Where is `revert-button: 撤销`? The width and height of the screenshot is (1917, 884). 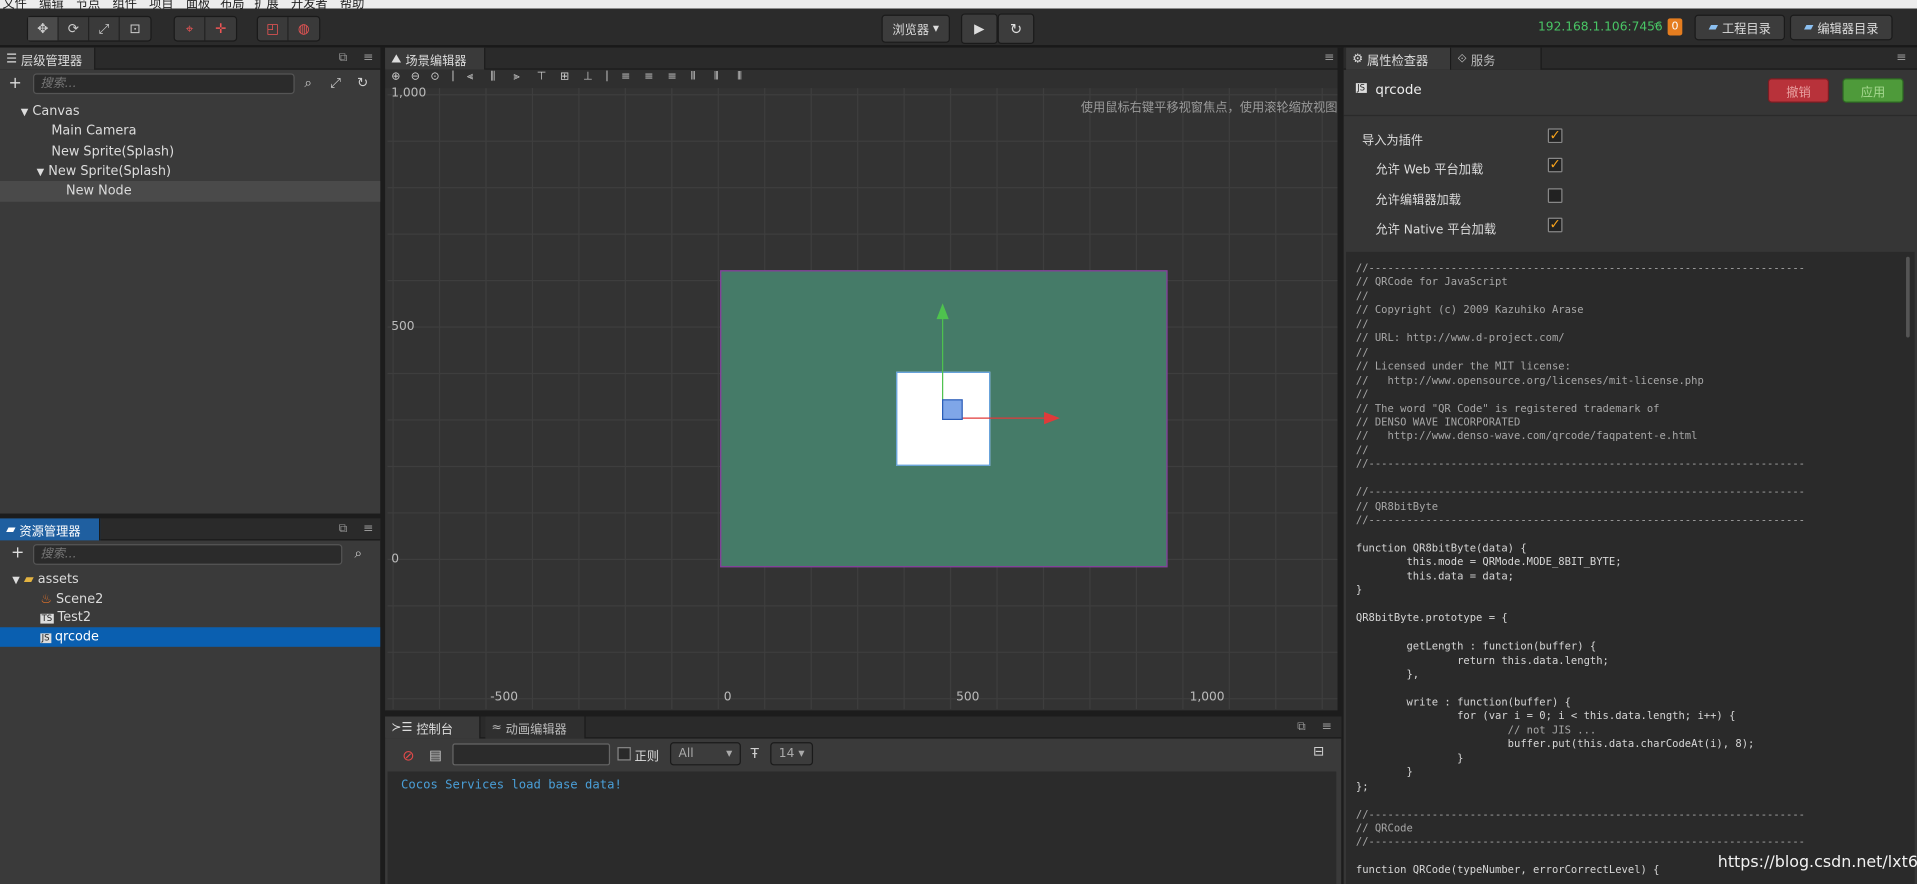
revert-button: 撤销 is located at coordinates (1798, 90).